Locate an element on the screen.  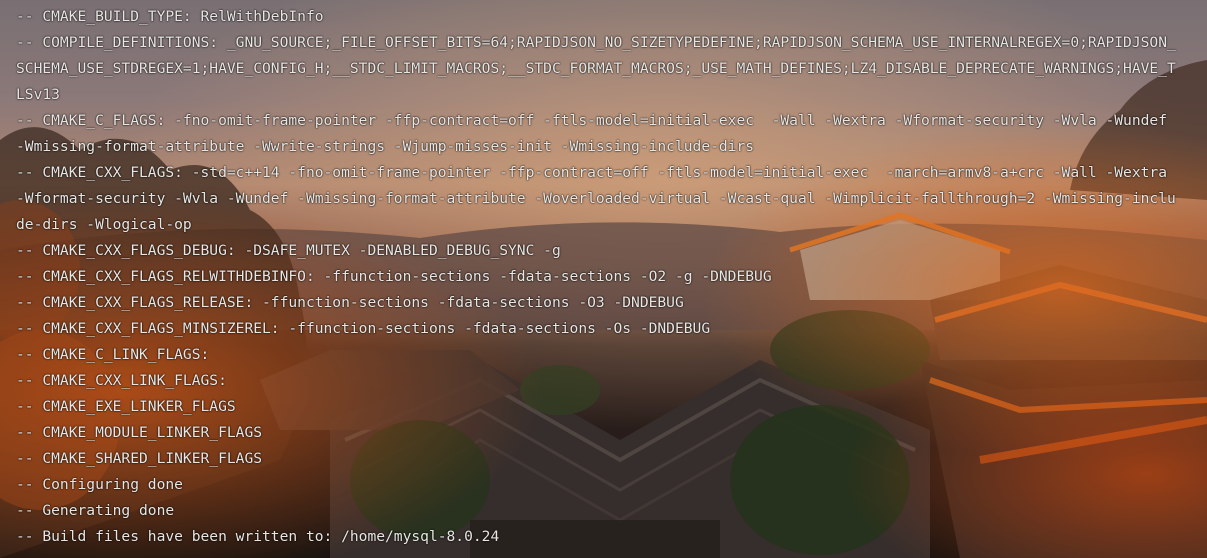
output-line: -- CMAKE_EXE_LINKER_FLAGS is located at coordinates (126, 406).